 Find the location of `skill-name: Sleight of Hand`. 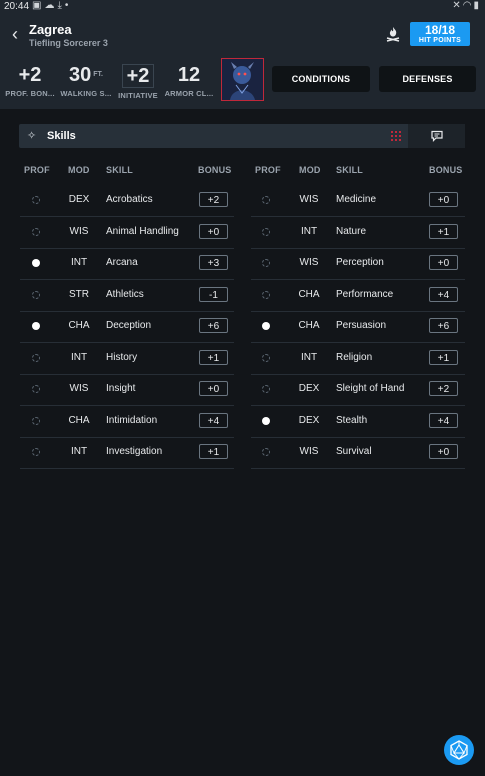

skill-name: Sleight of Hand is located at coordinates (370, 388).